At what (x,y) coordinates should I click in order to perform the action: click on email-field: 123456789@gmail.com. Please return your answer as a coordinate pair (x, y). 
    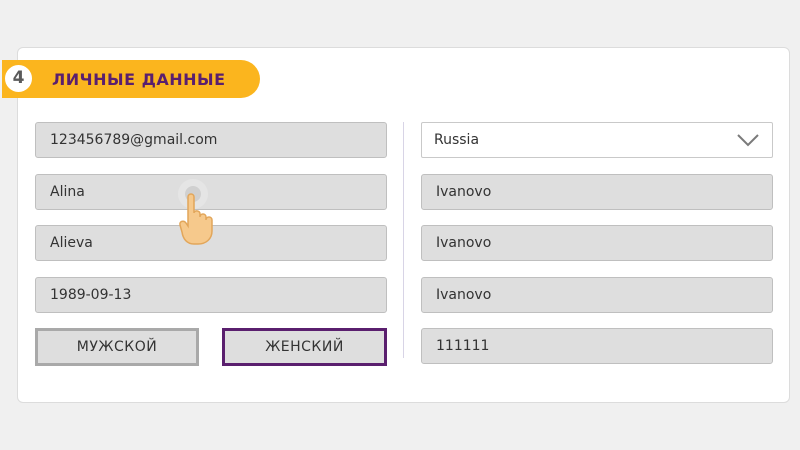
    Looking at the image, I should click on (211, 140).